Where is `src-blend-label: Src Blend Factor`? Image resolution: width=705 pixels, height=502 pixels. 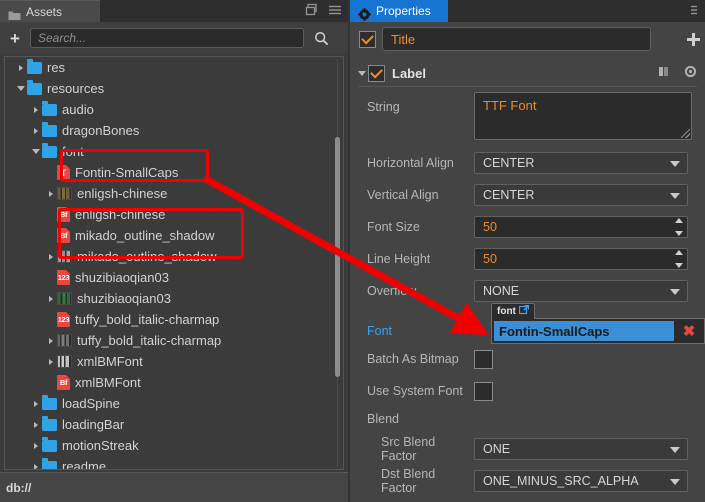
src-blend-label: Src Blend Factor is located at coordinates (408, 449).